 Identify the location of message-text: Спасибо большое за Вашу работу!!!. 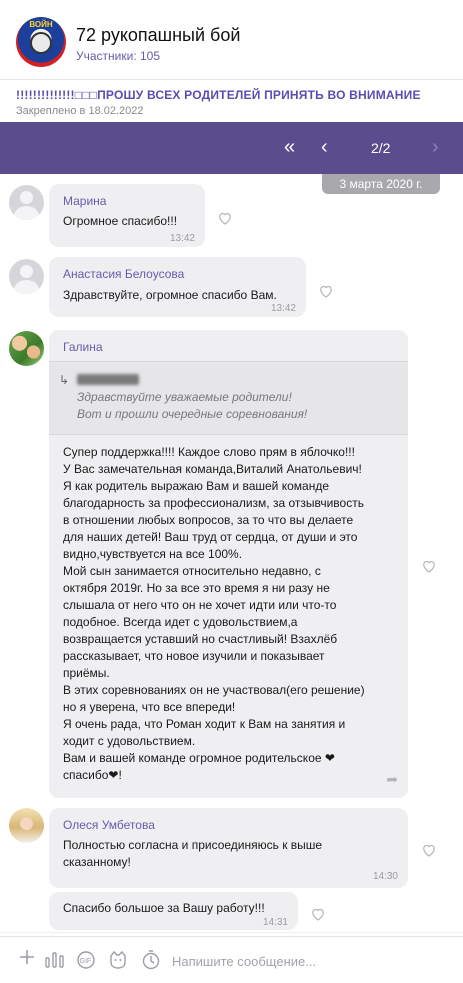
(164, 908).